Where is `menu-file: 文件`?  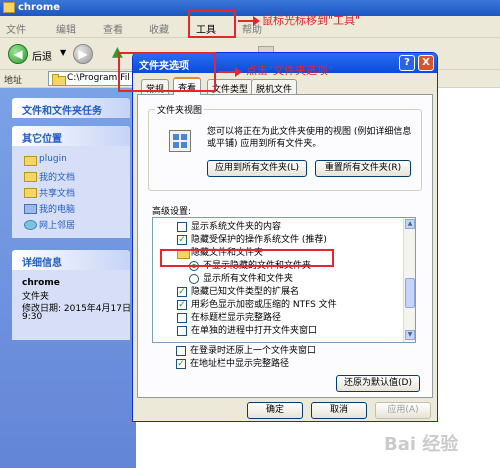
menu-file: 文件 is located at coordinates (16, 28).